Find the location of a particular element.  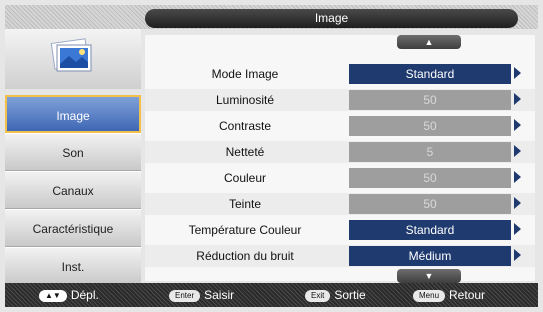

row-contraste: Contraste 50 is located at coordinates (340, 126).